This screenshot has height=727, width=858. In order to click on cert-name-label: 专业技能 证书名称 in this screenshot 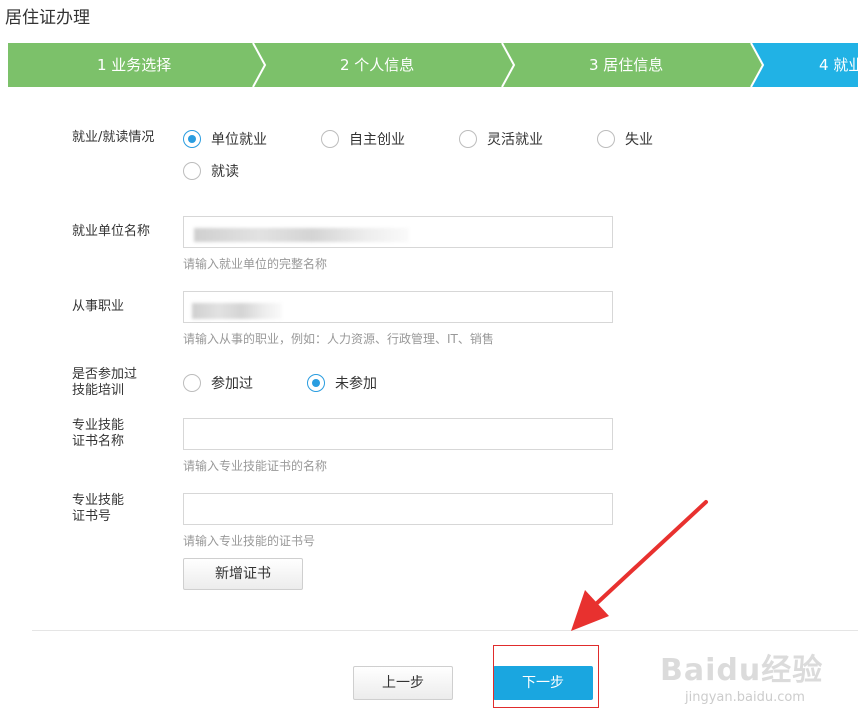, I will do `click(98, 434)`.